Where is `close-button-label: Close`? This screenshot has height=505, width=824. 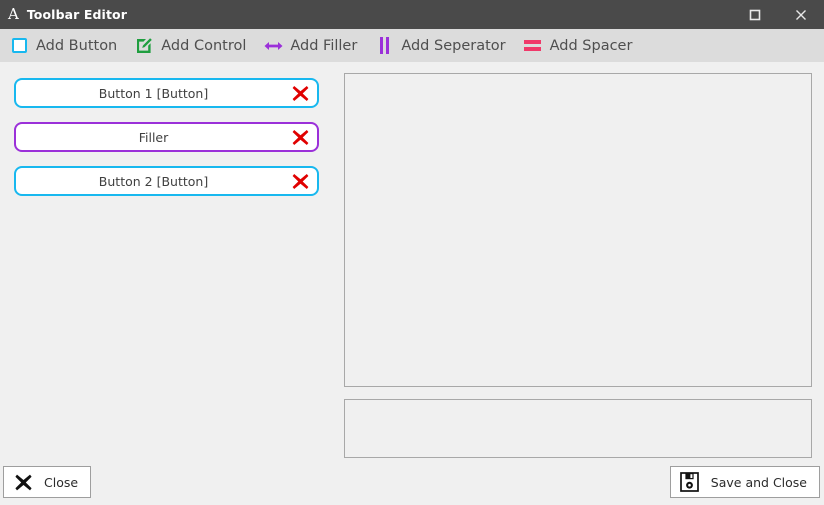
close-button-label: Close is located at coordinates (61, 482).